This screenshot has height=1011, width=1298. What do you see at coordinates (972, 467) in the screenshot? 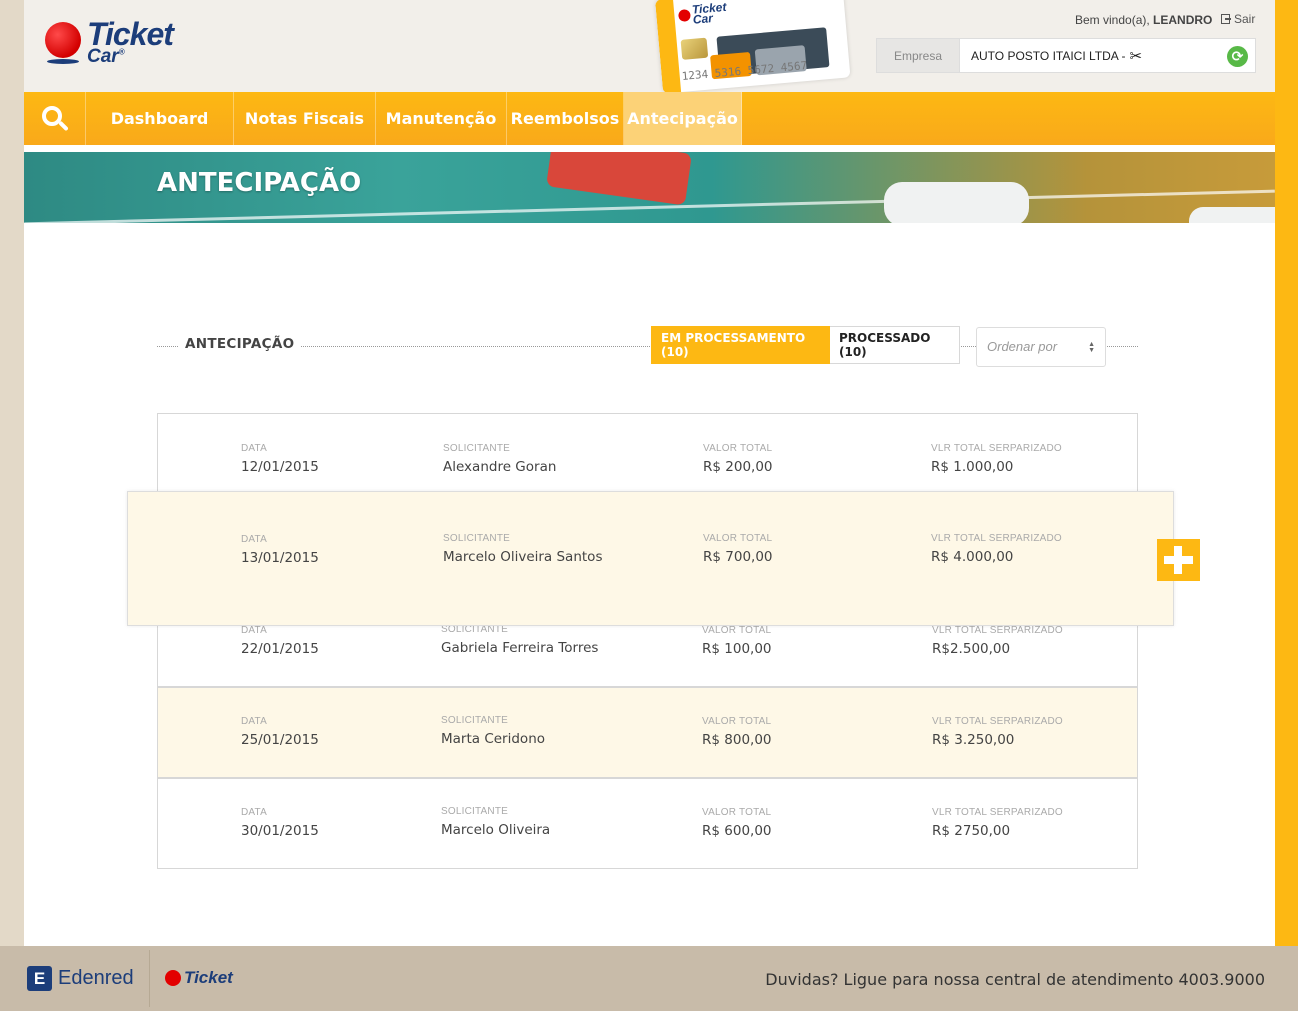
I see `value-vlr-total-serparizado: R$ 1.000,00` at bounding box center [972, 467].